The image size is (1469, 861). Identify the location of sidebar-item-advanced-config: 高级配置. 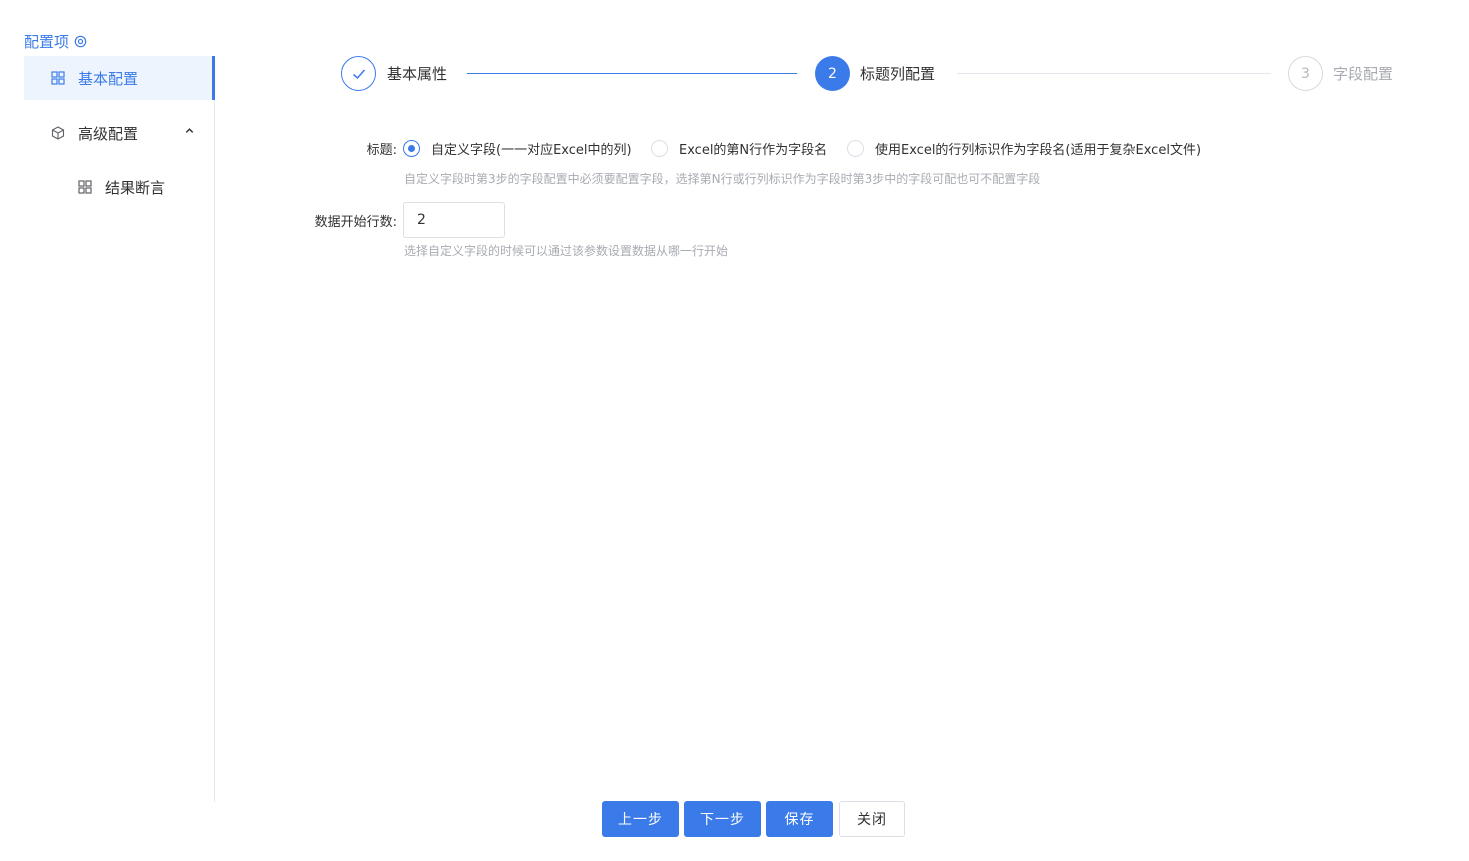
(119, 133).